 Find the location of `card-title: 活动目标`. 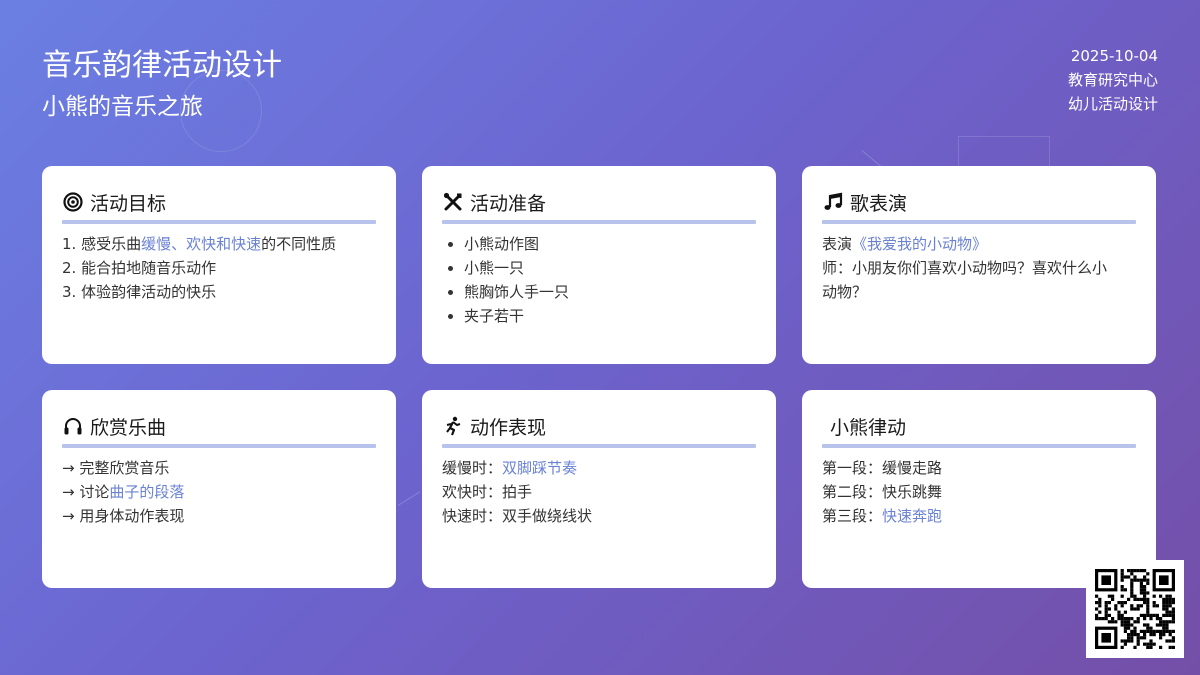

card-title: 活动目标 is located at coordinates (128, 203).